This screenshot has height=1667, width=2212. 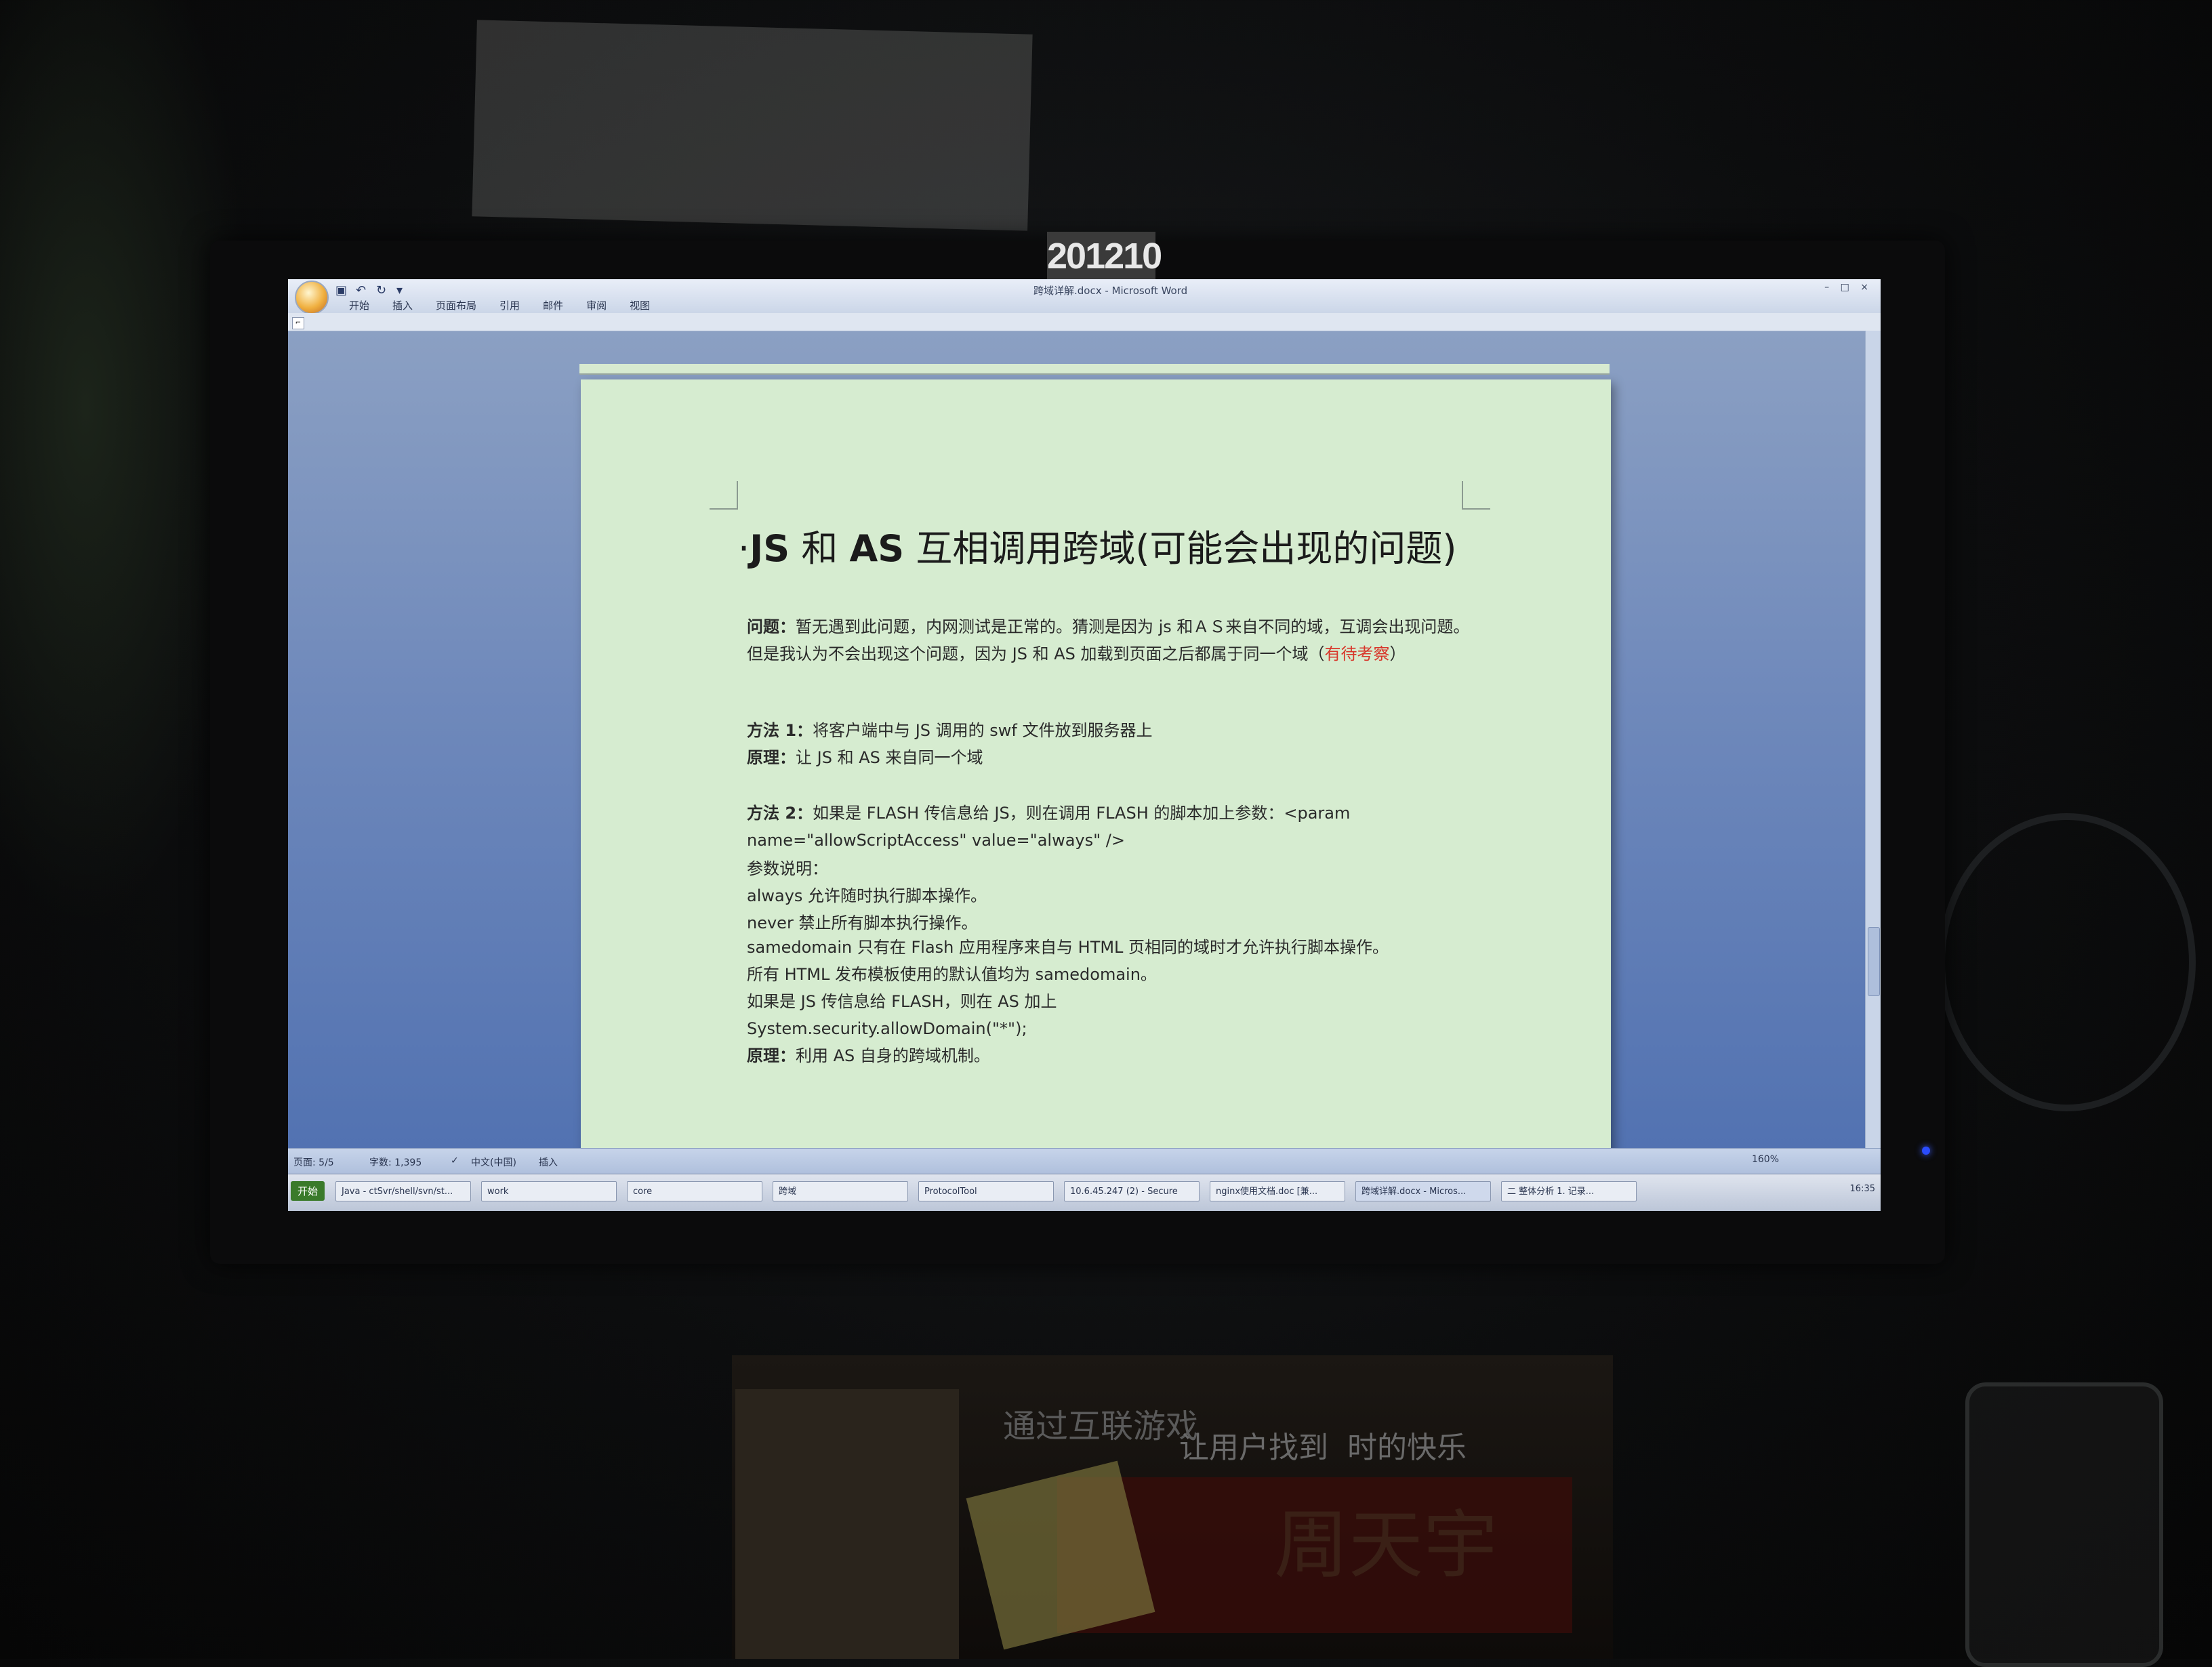 What do you see at coordinates (1874, 961) in the screenshot?
I see `scrollbar-thumb` at bounding box center [1874, 961].